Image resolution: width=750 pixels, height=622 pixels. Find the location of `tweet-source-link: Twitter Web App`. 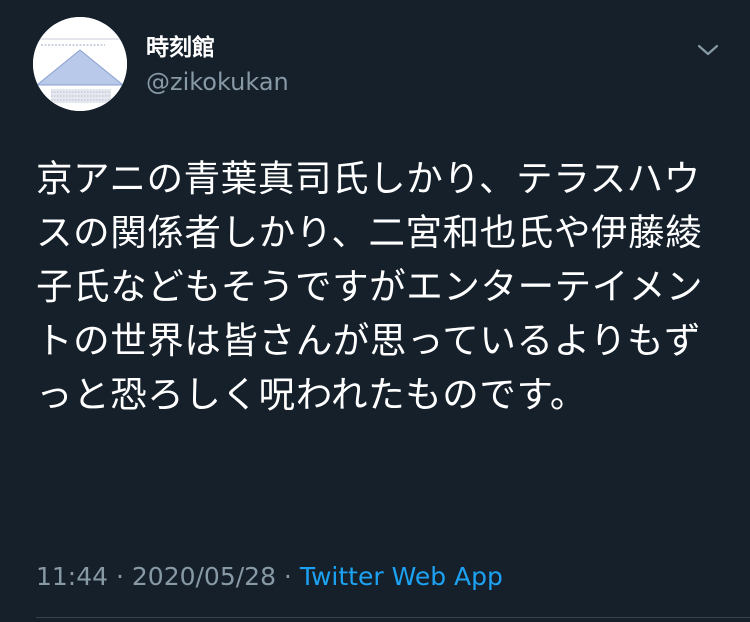

tweet-source-link: Twitter Web App is located at coordinates (401, 576).